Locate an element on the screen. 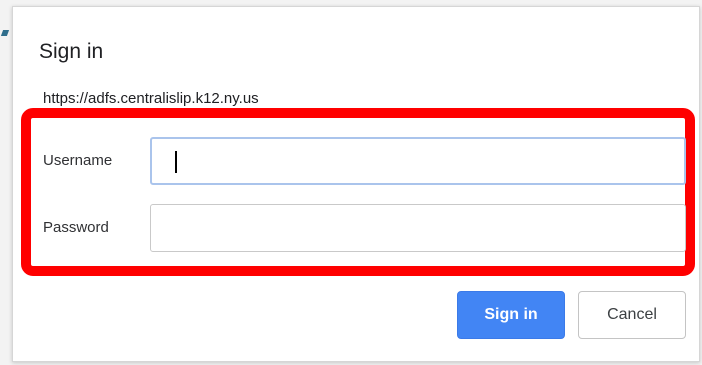 The width and height of the screenshot is (702, 365). dialog-origin-url: https://adfs.centralislip.k12.ny.us is located at coordinates (151, 98).